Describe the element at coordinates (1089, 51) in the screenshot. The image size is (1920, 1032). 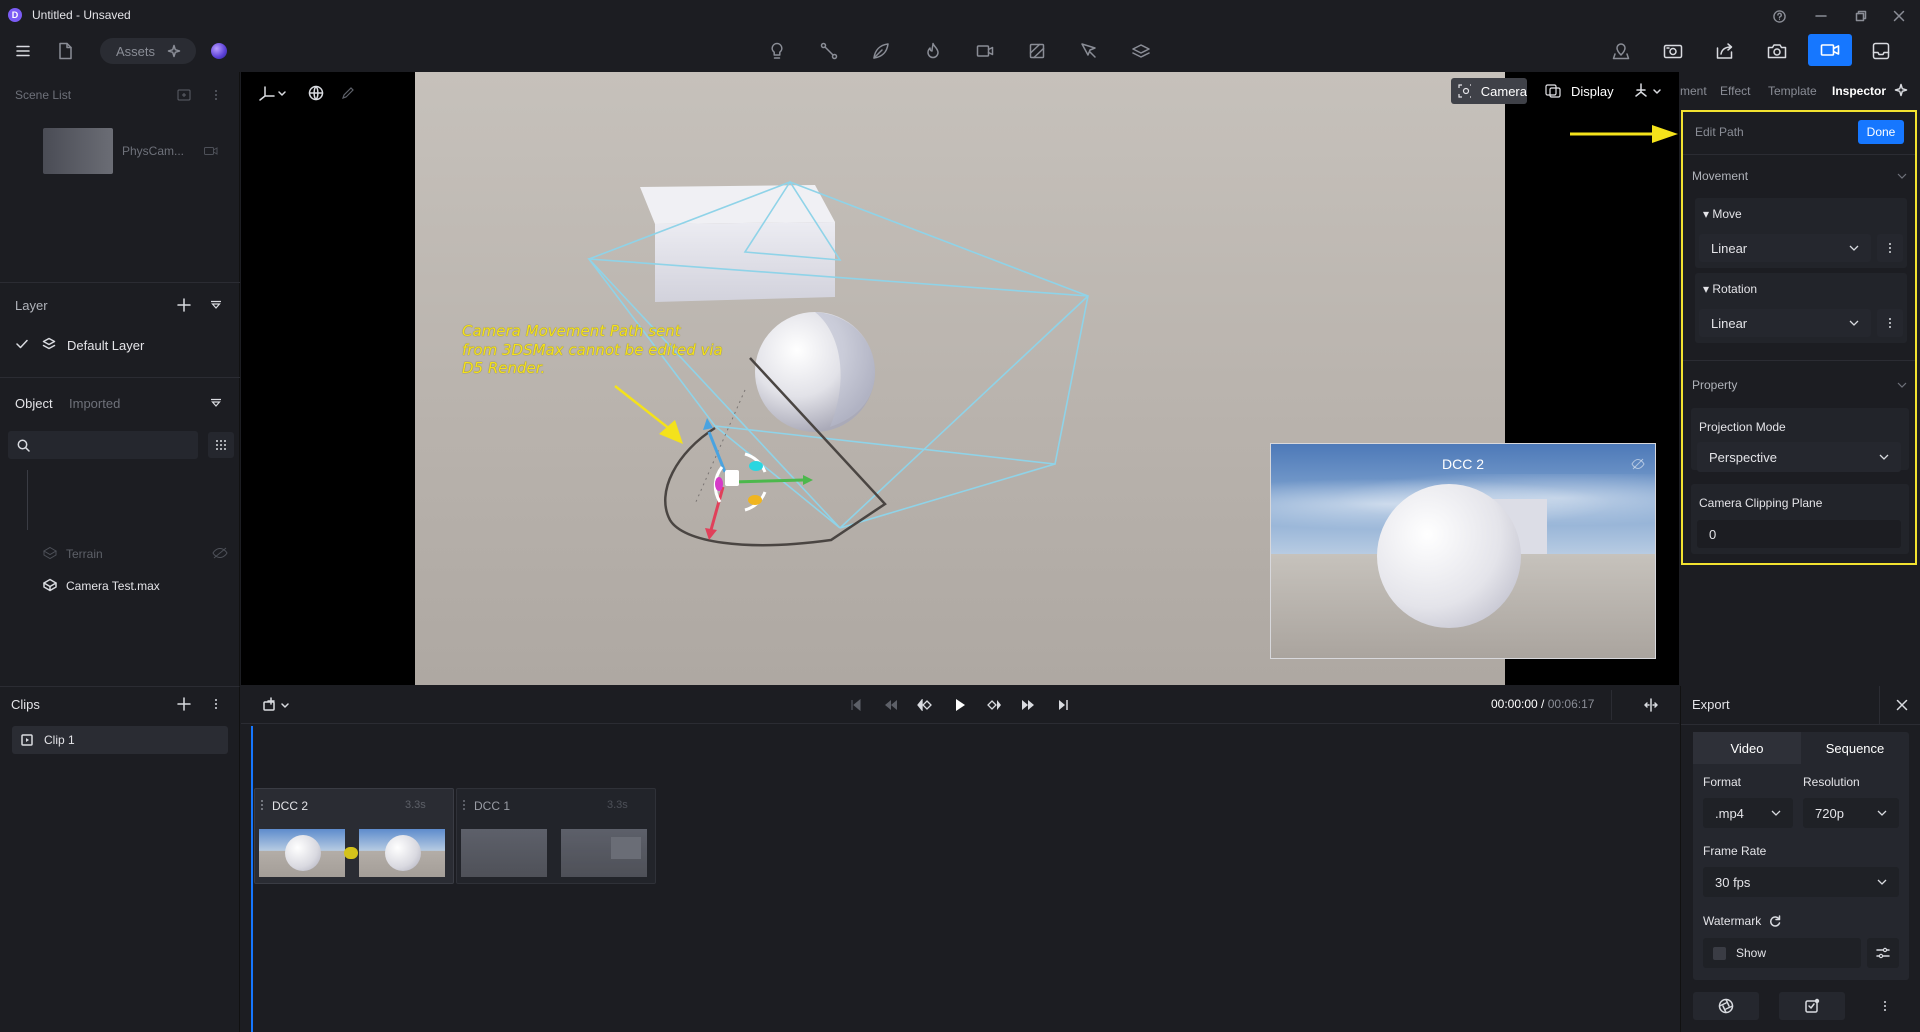
I see `measure-icon` at that location.